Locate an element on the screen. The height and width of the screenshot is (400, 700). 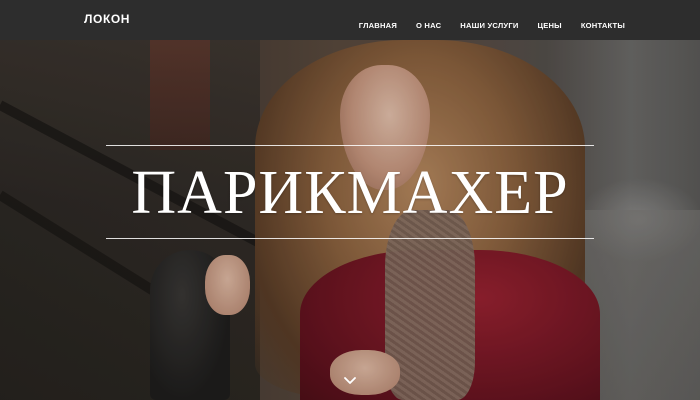
nav-item-about: О НАС is located at coordinates (419, 24).